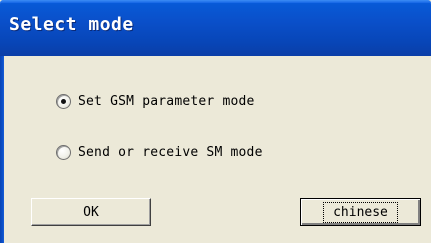 The image size is (431, 243). Describe the element at coordinates (63, 152) in the screenshot. I see `radio-button-unselected-icon` at that location.